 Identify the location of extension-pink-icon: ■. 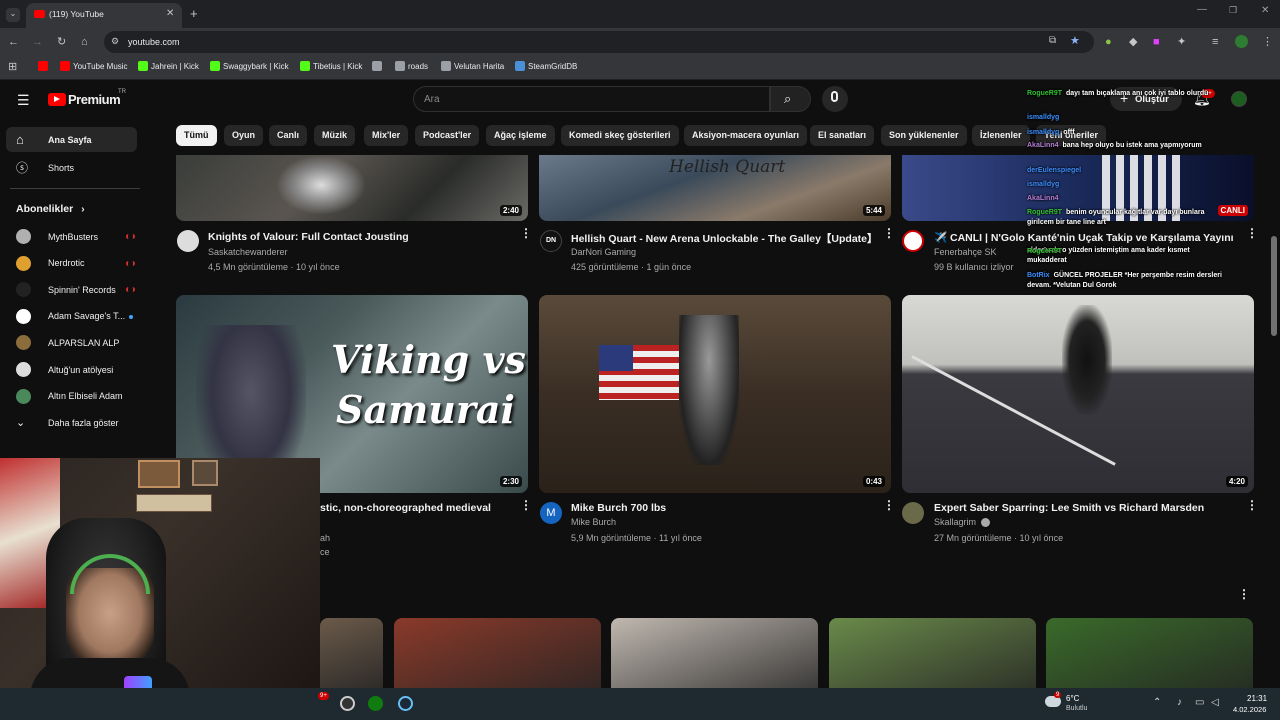
(1156, 42).